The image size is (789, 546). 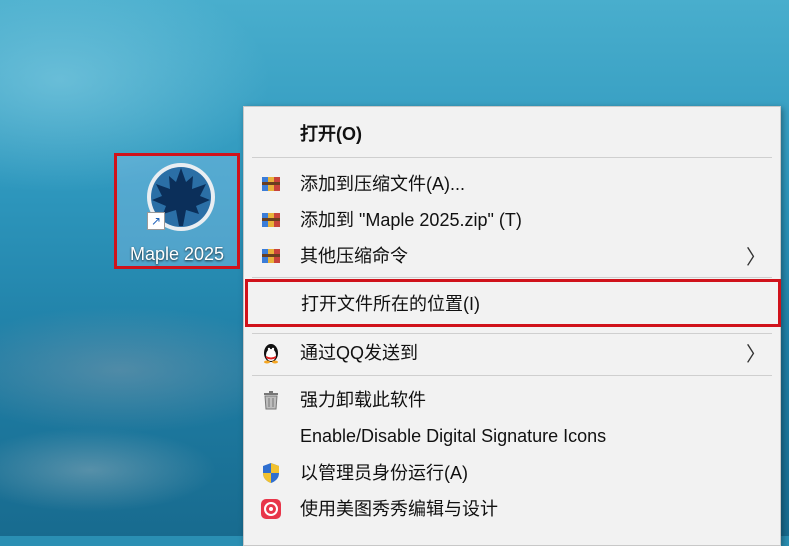 I want to click on uac-shield-icon, so click(x=271, y=473).